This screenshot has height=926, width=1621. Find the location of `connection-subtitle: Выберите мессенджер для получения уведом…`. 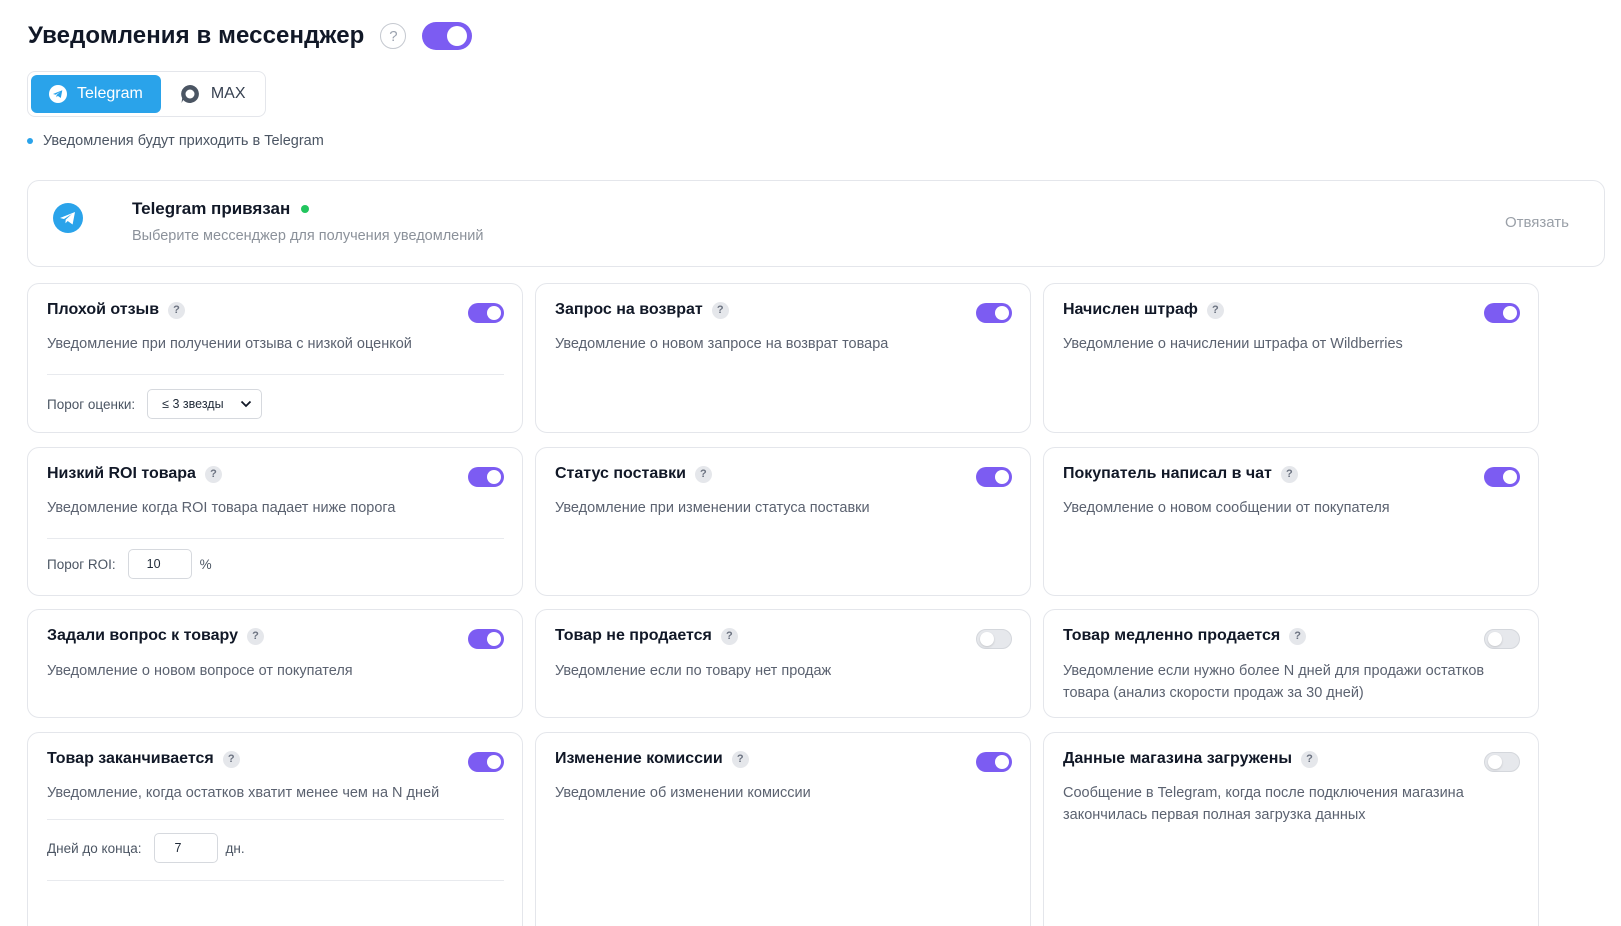

connection-subtitle: Выберите мессенджер для получения уведом… is located at coordinates (308, 236).